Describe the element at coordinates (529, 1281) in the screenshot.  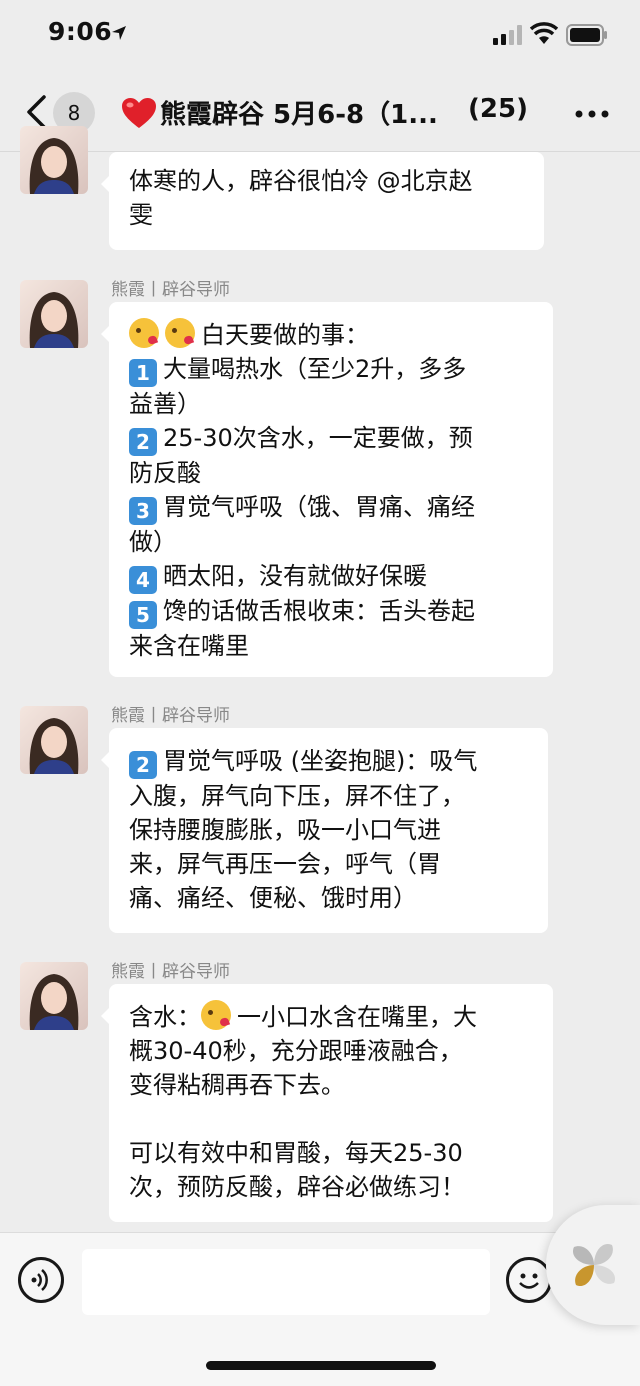
I see `smiley-icon` at that location.